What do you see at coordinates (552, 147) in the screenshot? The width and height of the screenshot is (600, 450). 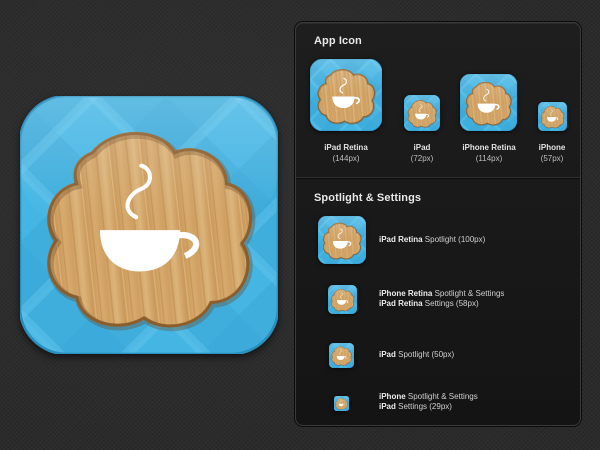 I see `icon-name: iPhone` at bounding box center [552, 147].